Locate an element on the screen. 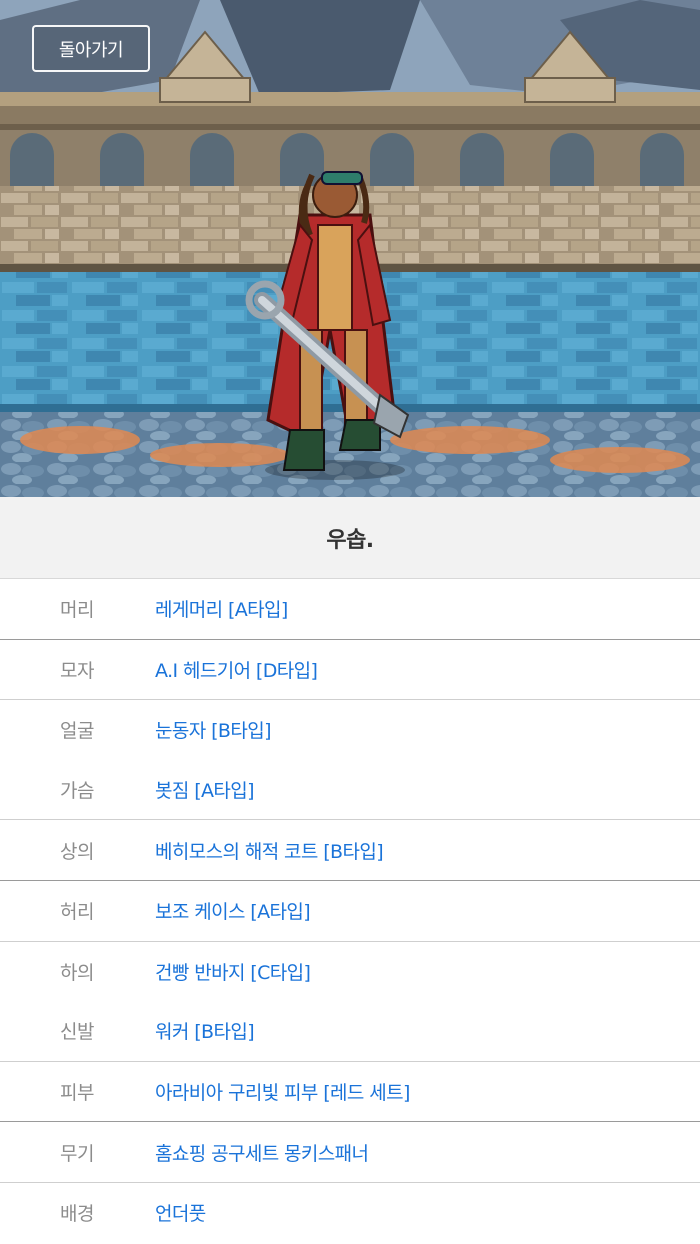  item-link: 레게머리 [A타입] is located at coordinates (221, 608).